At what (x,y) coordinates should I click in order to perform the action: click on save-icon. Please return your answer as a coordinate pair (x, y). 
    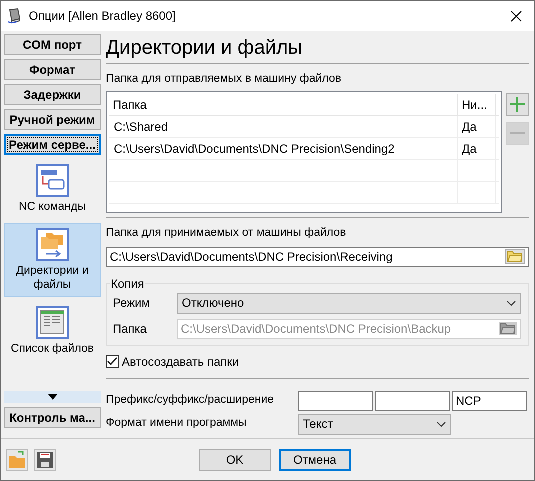
    Looking at the image, I should click on (45, 459).